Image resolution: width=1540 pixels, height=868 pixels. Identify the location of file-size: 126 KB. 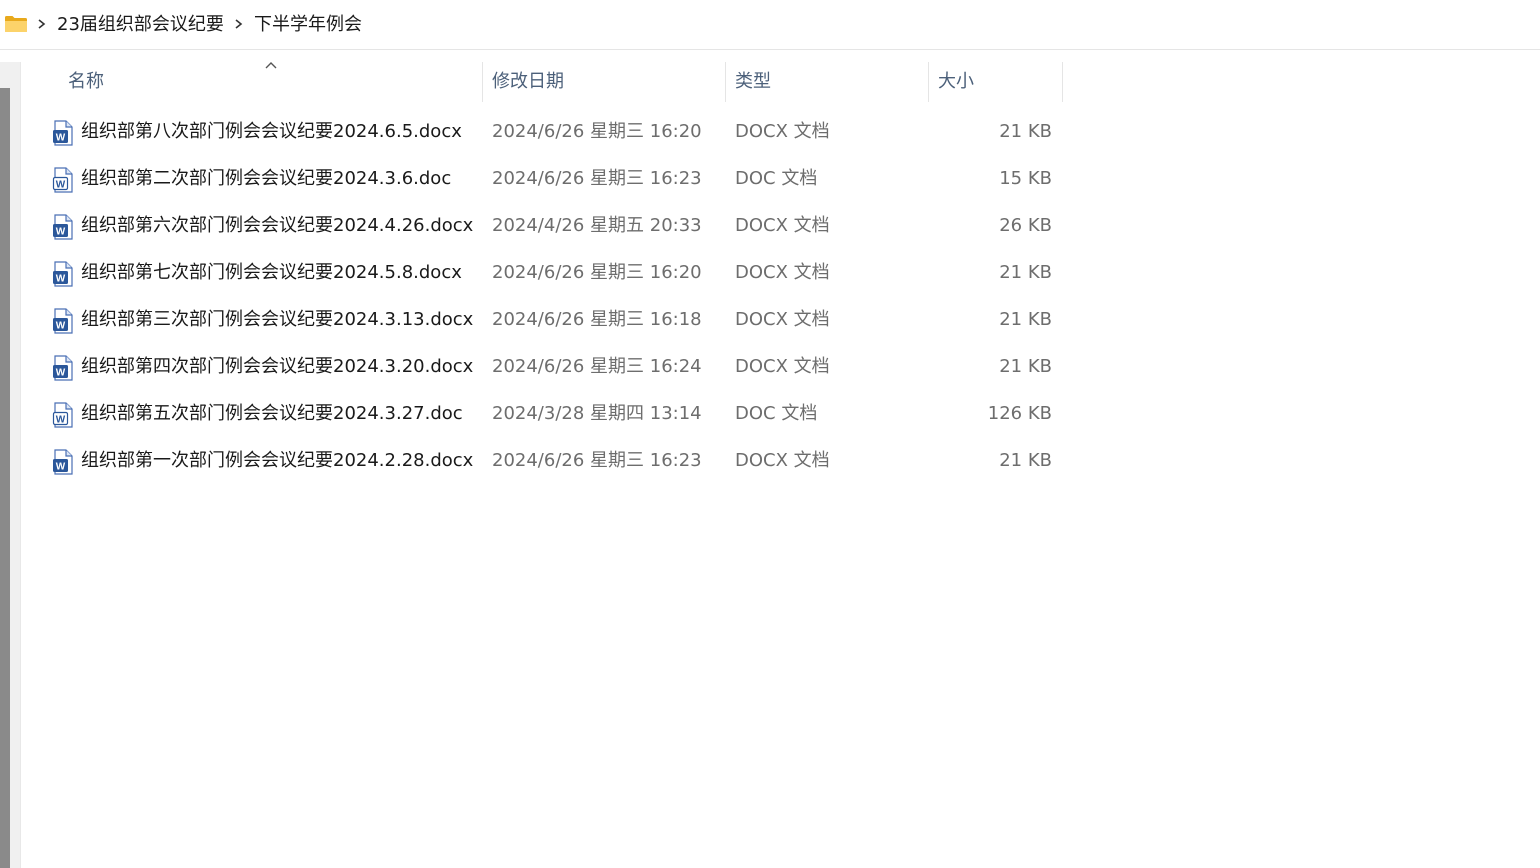
(1019, 413).